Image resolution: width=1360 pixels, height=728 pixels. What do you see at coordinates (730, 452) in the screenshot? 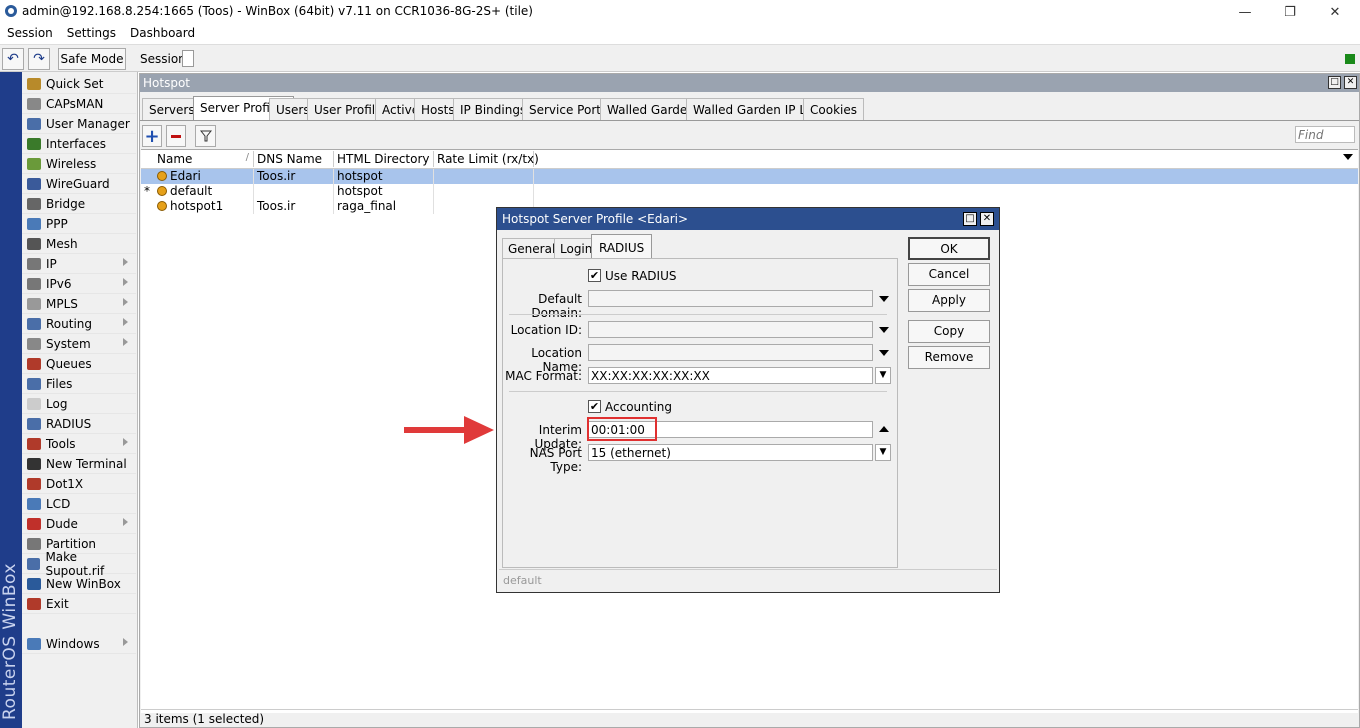
I see `nas-port-type-field: 15 (ethernet)` at bounding box center [730, 452].